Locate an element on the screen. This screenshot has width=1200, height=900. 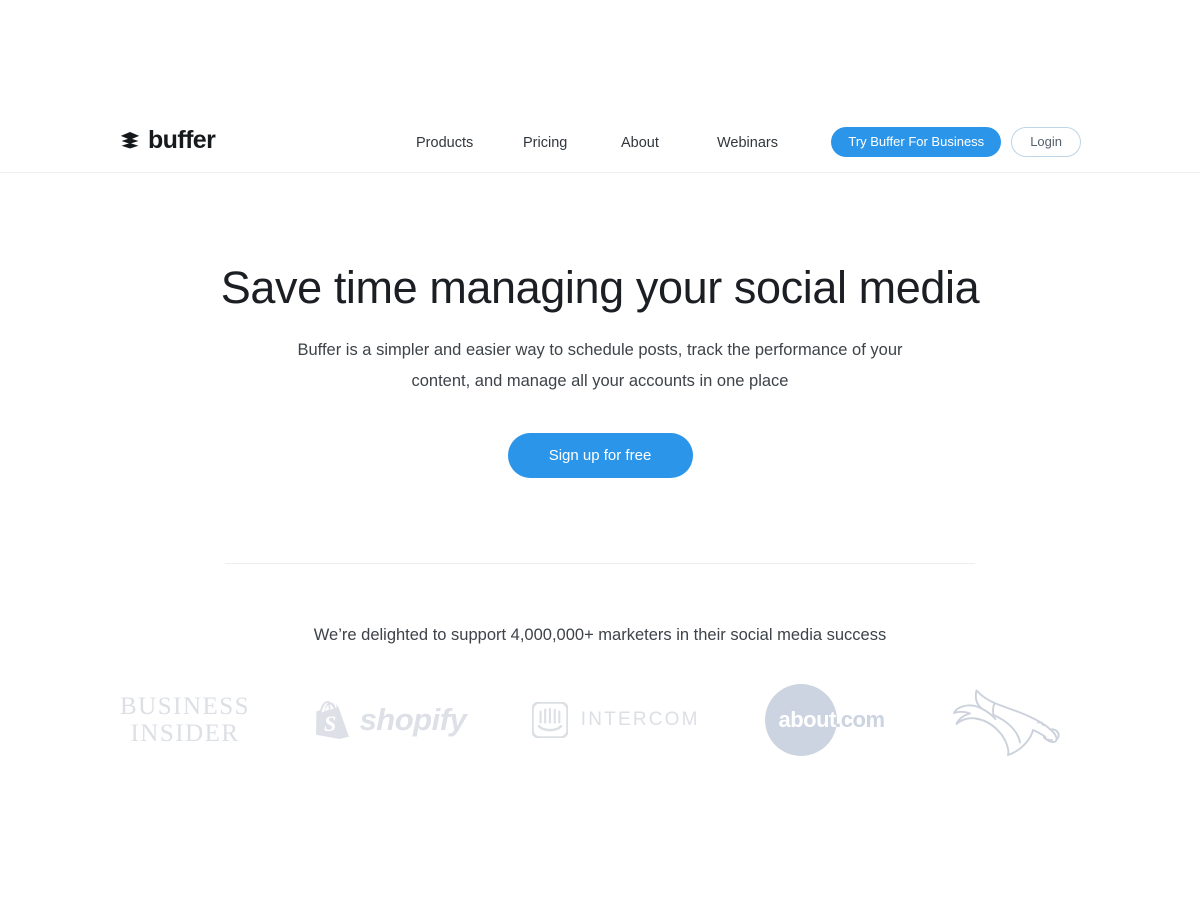
logo-business-insider: BUSINESS INSIDER is located at coordinates (185, 720).